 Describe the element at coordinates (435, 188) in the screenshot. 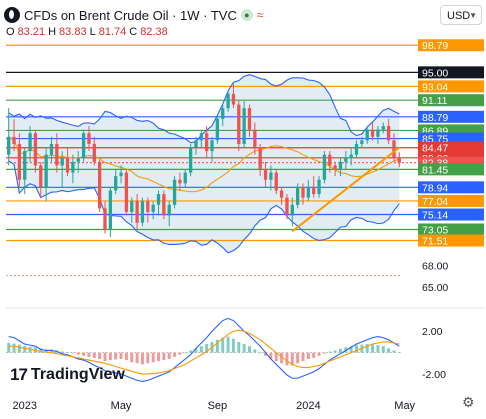

I see `price-level-label: 78.94` at that location.